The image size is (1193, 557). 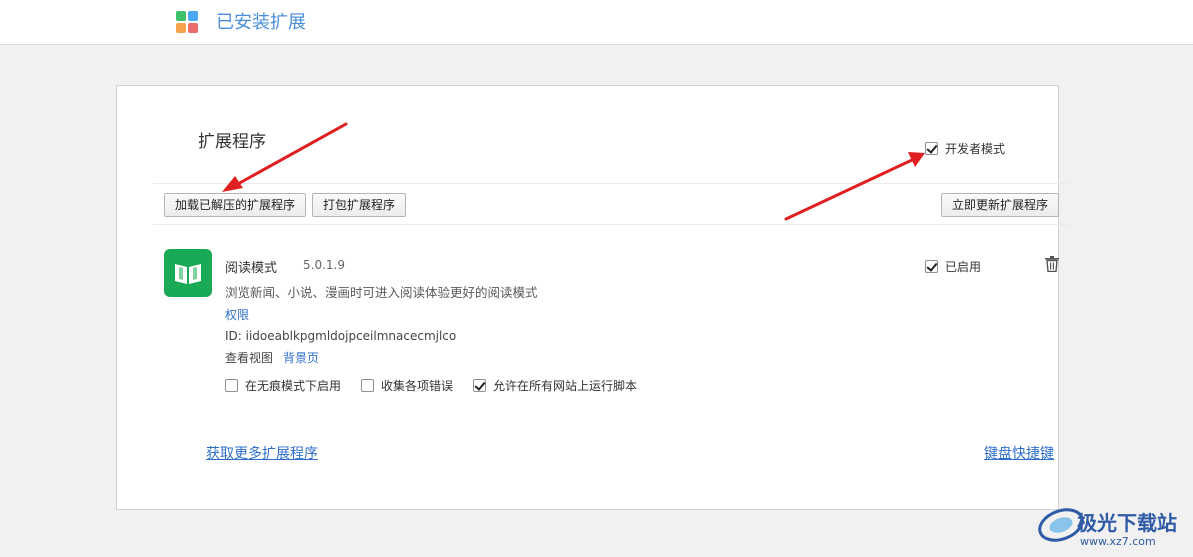 I want to click on incognito-checkbox, so click(x=231, y=385).